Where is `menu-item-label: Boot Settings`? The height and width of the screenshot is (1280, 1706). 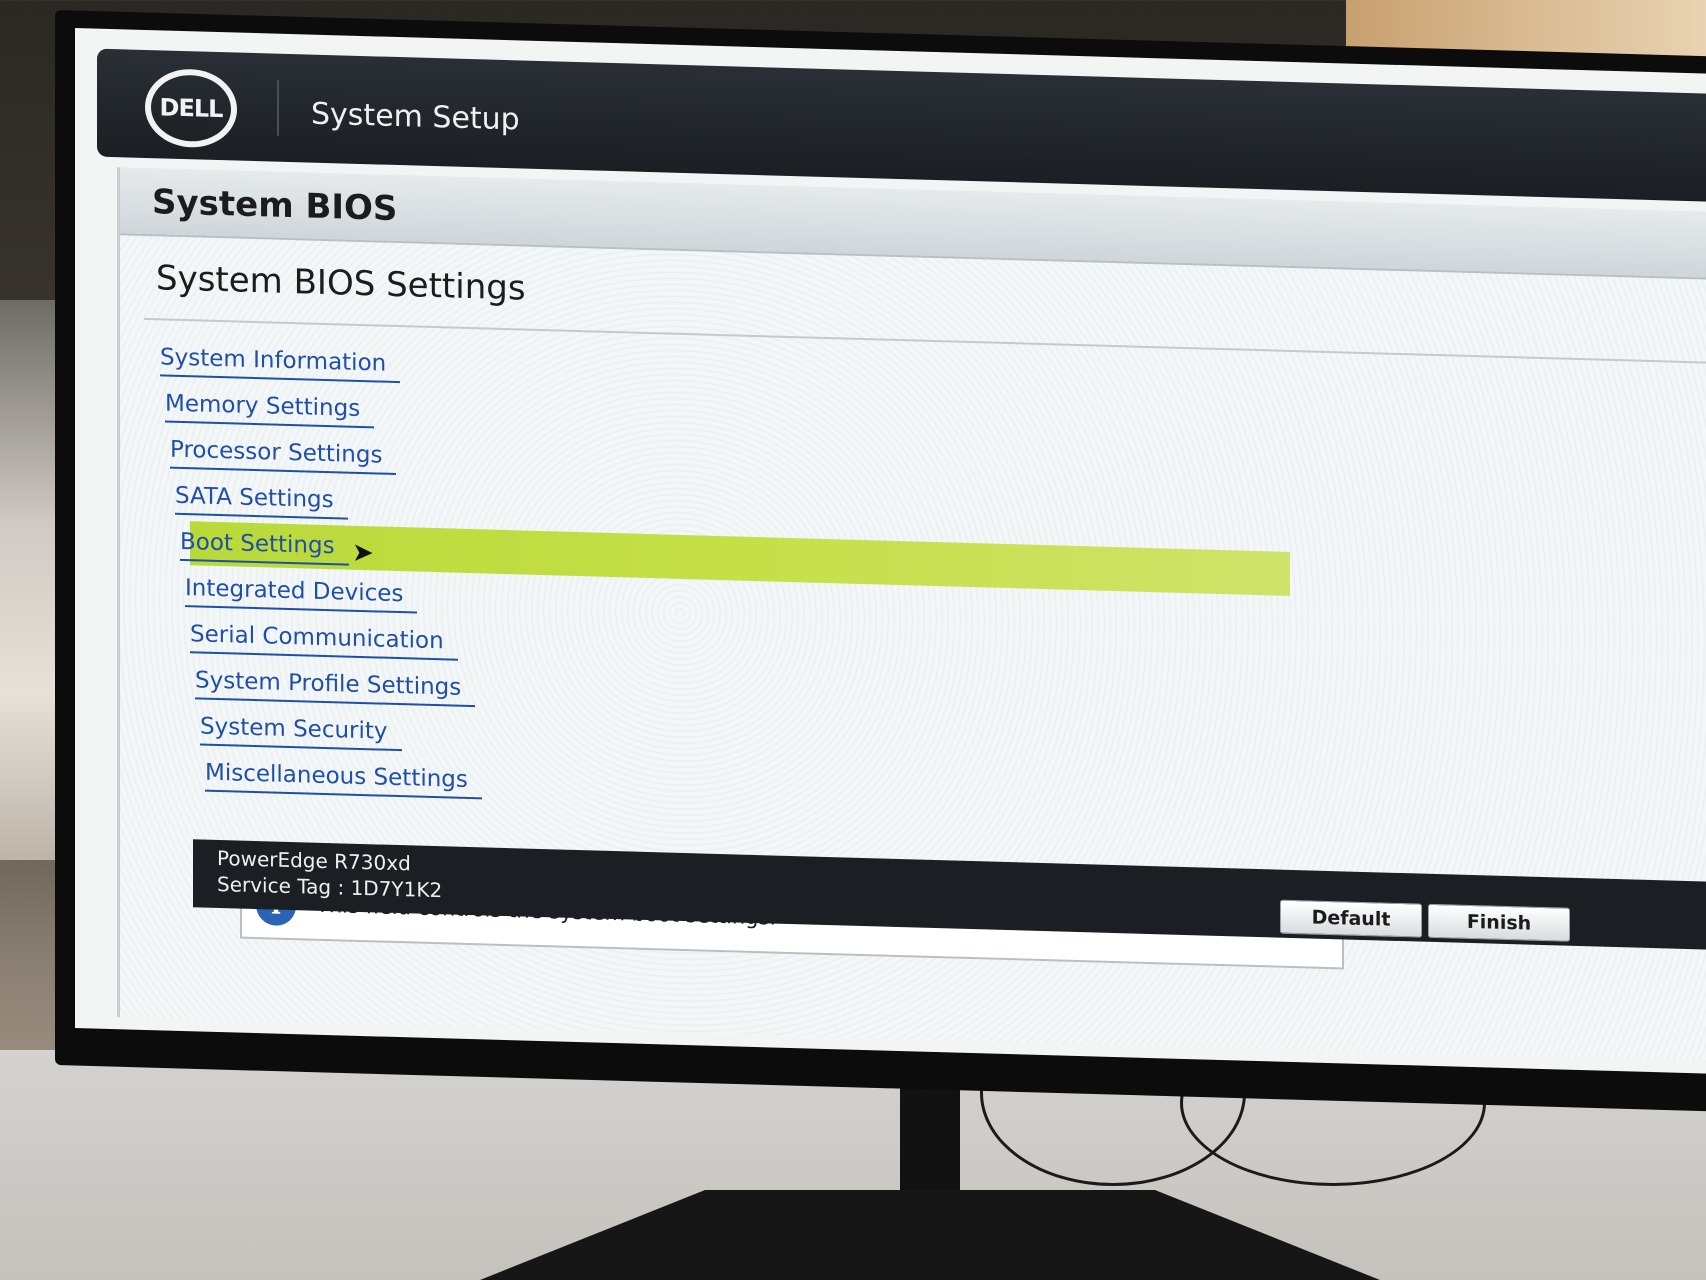
menu-item-label: Boot Settings is located at coordinates (264, 547).